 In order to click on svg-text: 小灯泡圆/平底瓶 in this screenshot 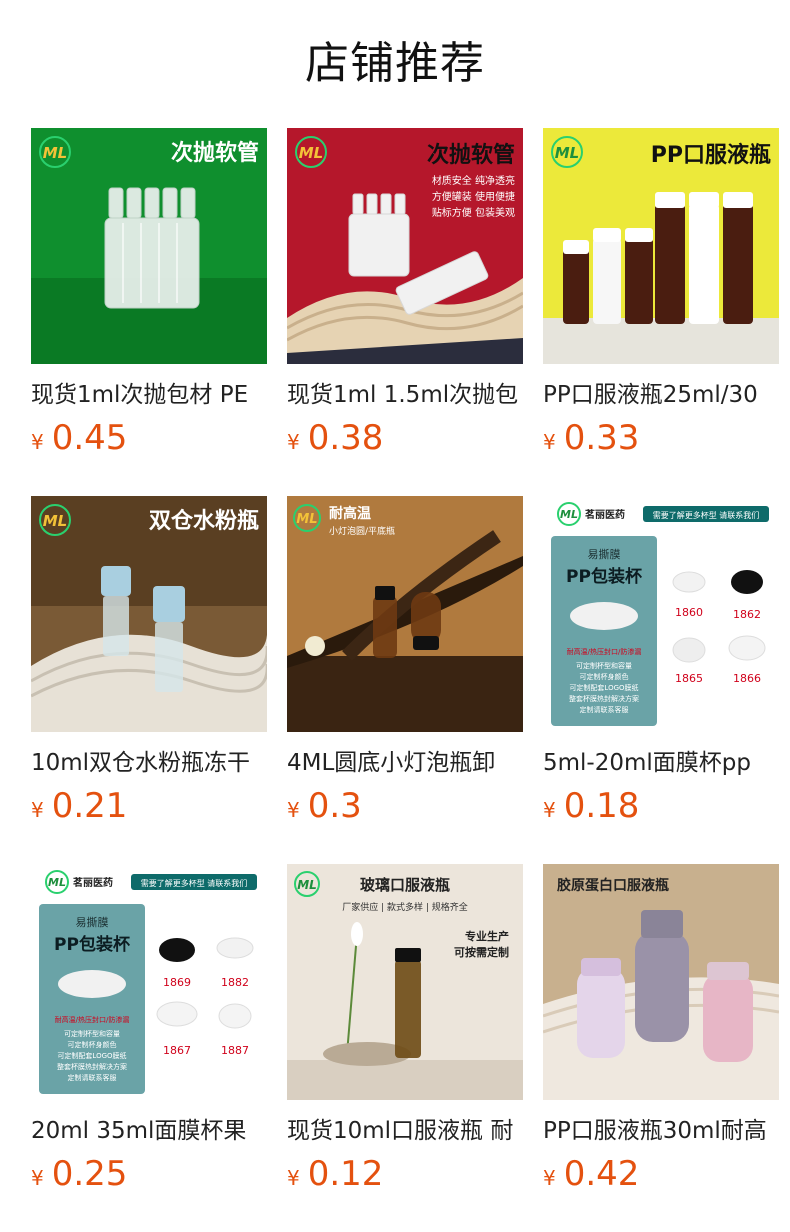, I will do `click(362, 531)`.